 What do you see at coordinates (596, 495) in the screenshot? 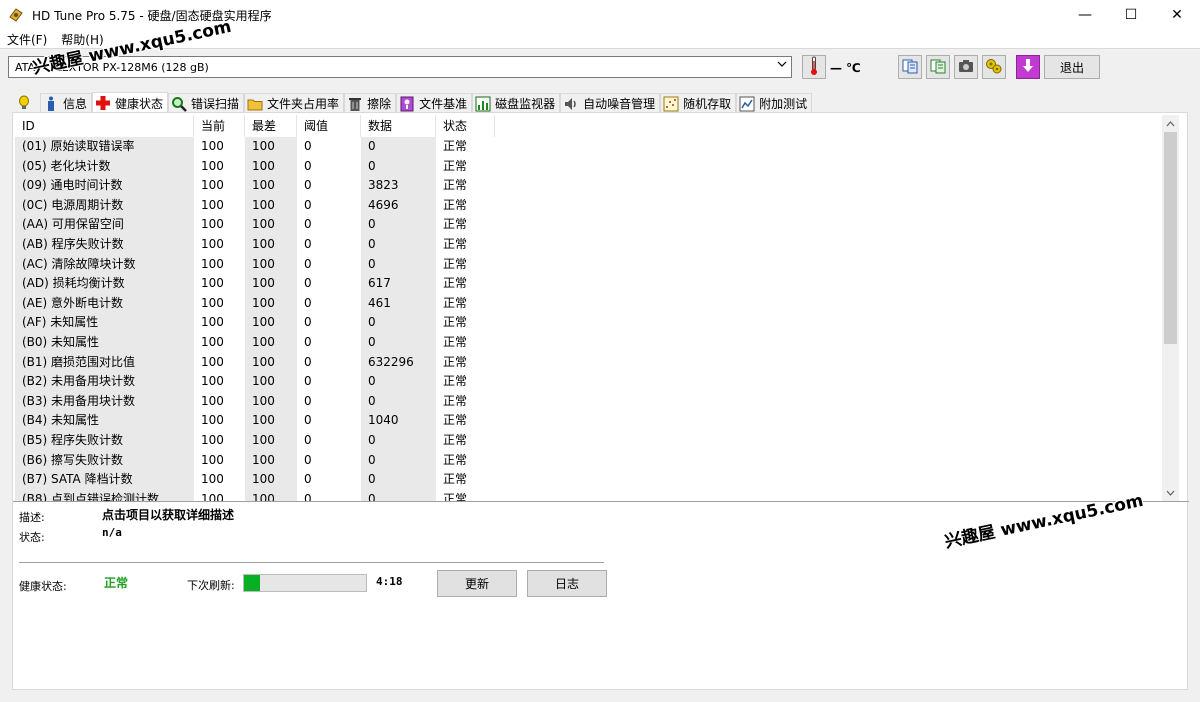
I see `table-row: (B8) 点到点错误检测计数 100 100 0 0 正常` at bounding box center [596, 495].